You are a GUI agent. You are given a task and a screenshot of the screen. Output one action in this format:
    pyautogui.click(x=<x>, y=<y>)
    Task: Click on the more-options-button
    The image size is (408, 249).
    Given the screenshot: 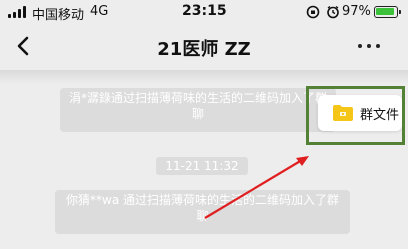 What is the action you would take?
    pyautogui.click(x=369, y=46)
    